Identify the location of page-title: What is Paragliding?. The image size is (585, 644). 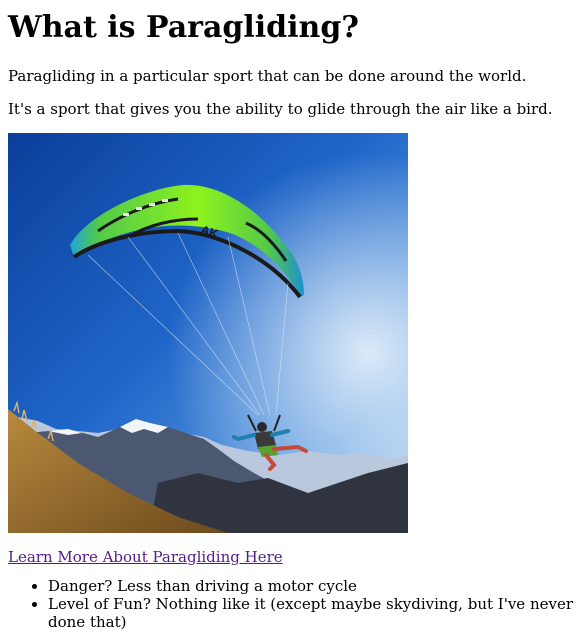
(183, 27).